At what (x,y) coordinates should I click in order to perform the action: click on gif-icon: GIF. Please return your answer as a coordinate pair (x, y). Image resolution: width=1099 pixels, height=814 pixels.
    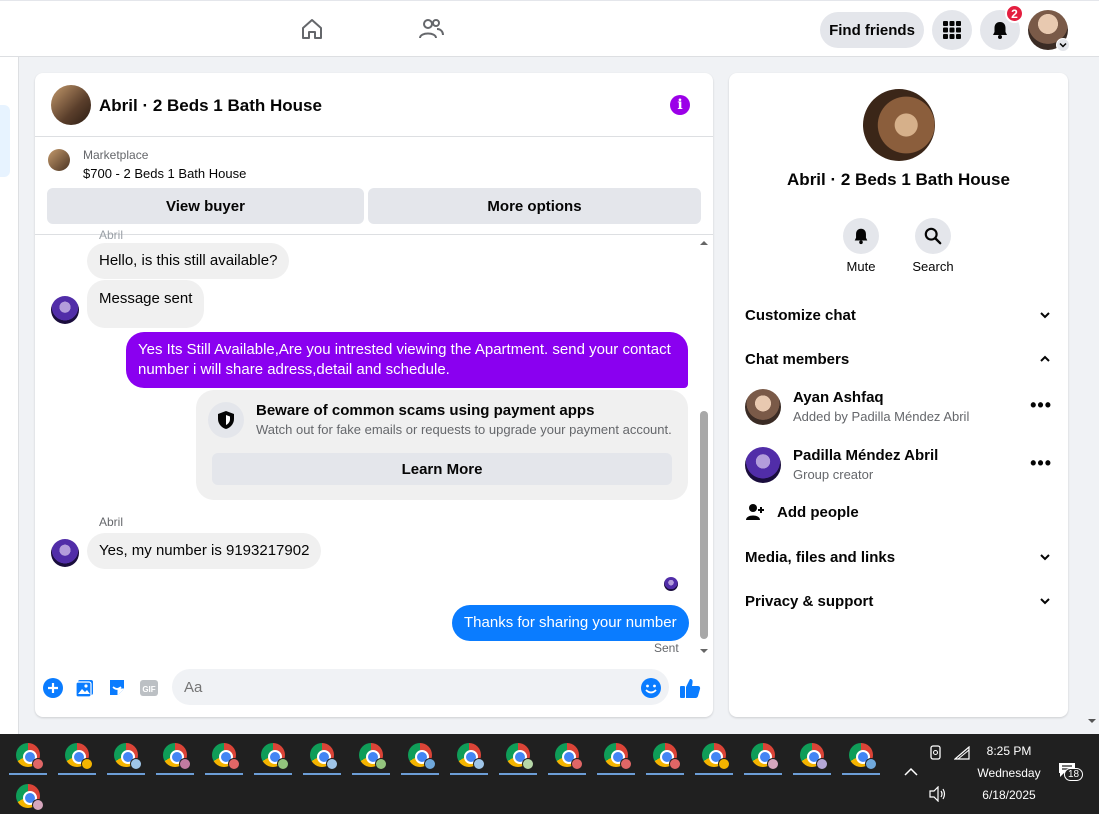
    Looking at the image, I should click on (149, 688).